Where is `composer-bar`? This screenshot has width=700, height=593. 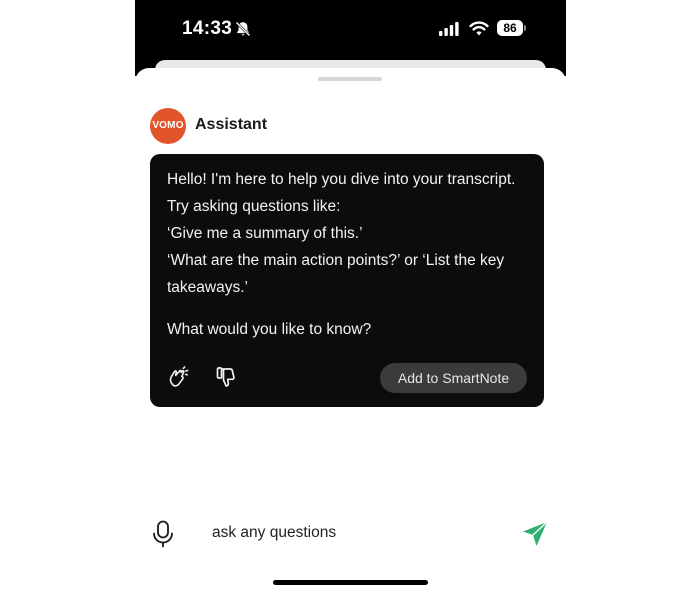 composer-bar is located at coordinates (350, 533).